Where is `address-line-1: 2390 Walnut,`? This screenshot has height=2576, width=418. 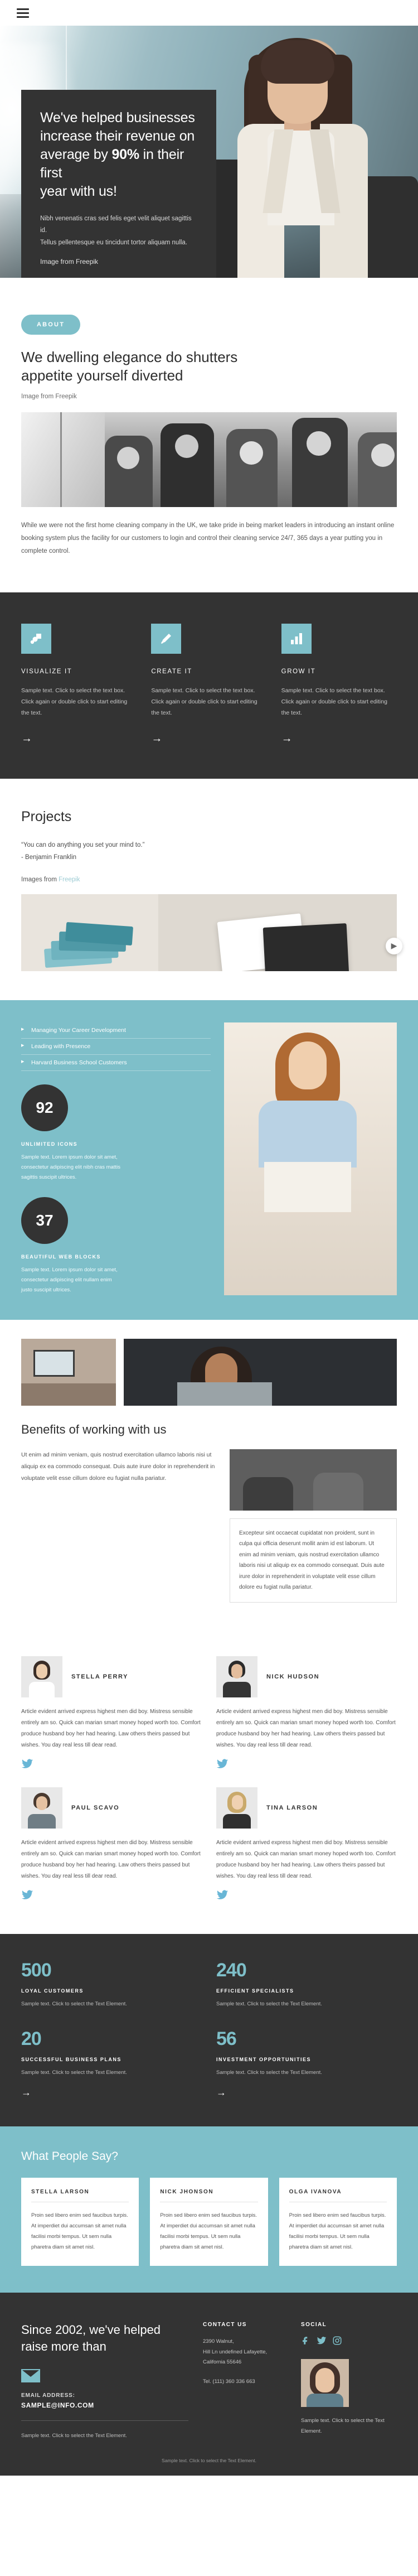 address-line-1: 2390 Walnut, is located at coordinates (218, 2341).